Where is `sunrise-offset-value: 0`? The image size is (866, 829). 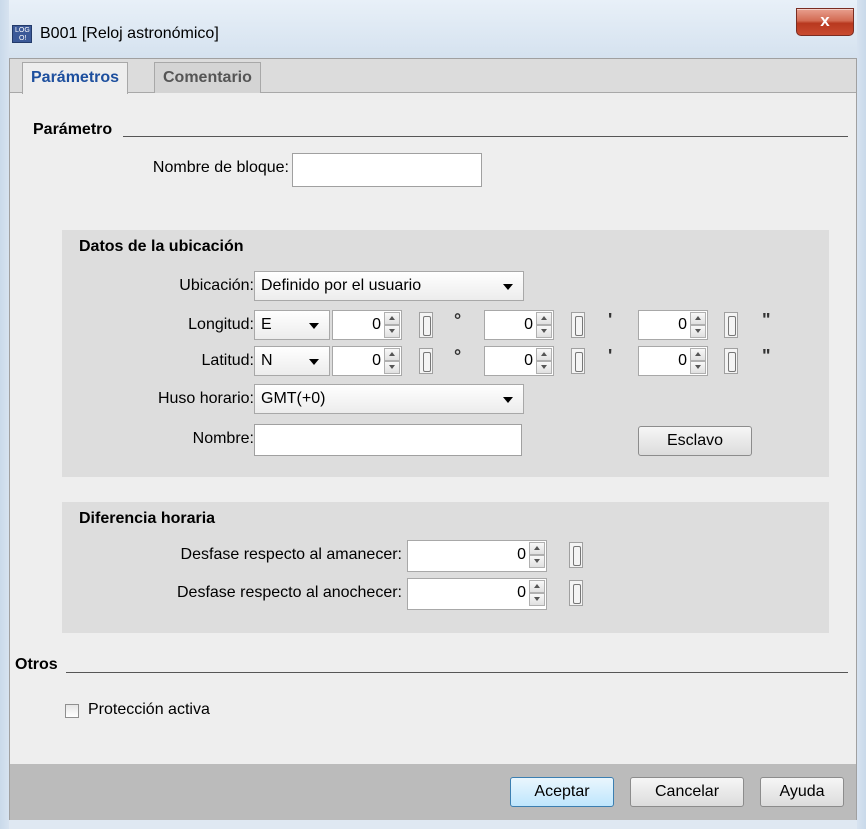 sunrise-offset-value: 0 is located at coordinates (521, 554).